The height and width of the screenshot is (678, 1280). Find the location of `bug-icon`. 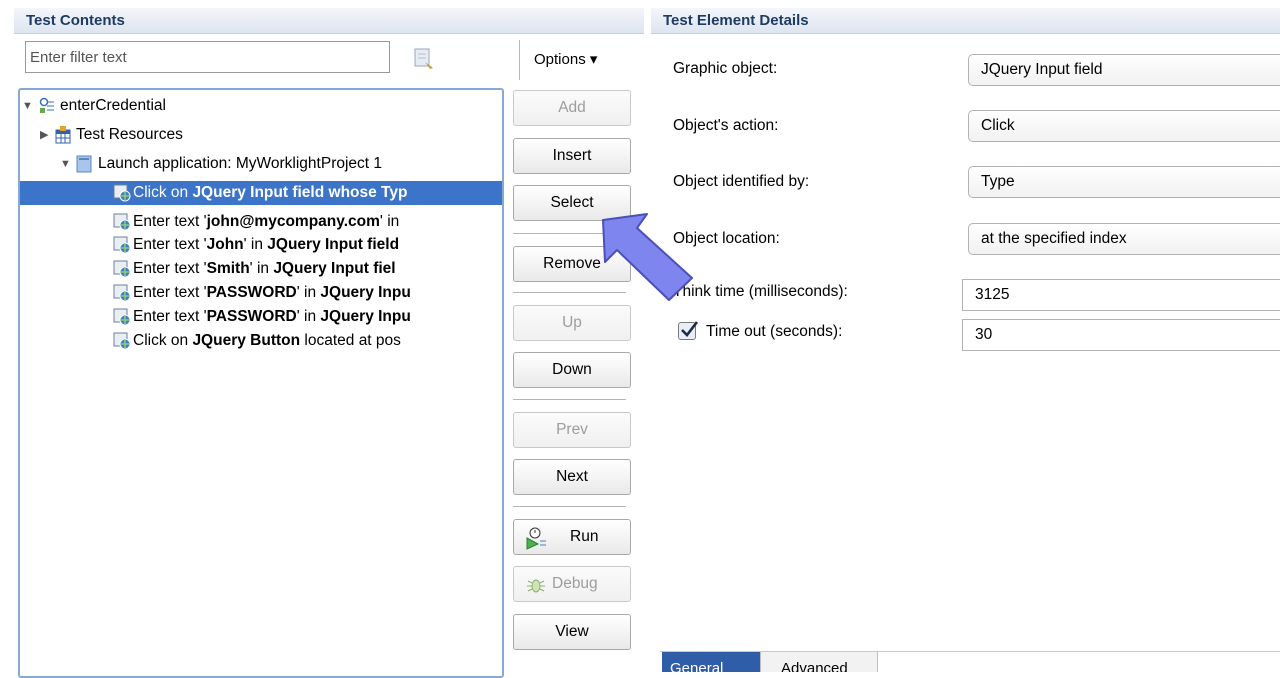

bug-icon is located at coordinates (536, 586).